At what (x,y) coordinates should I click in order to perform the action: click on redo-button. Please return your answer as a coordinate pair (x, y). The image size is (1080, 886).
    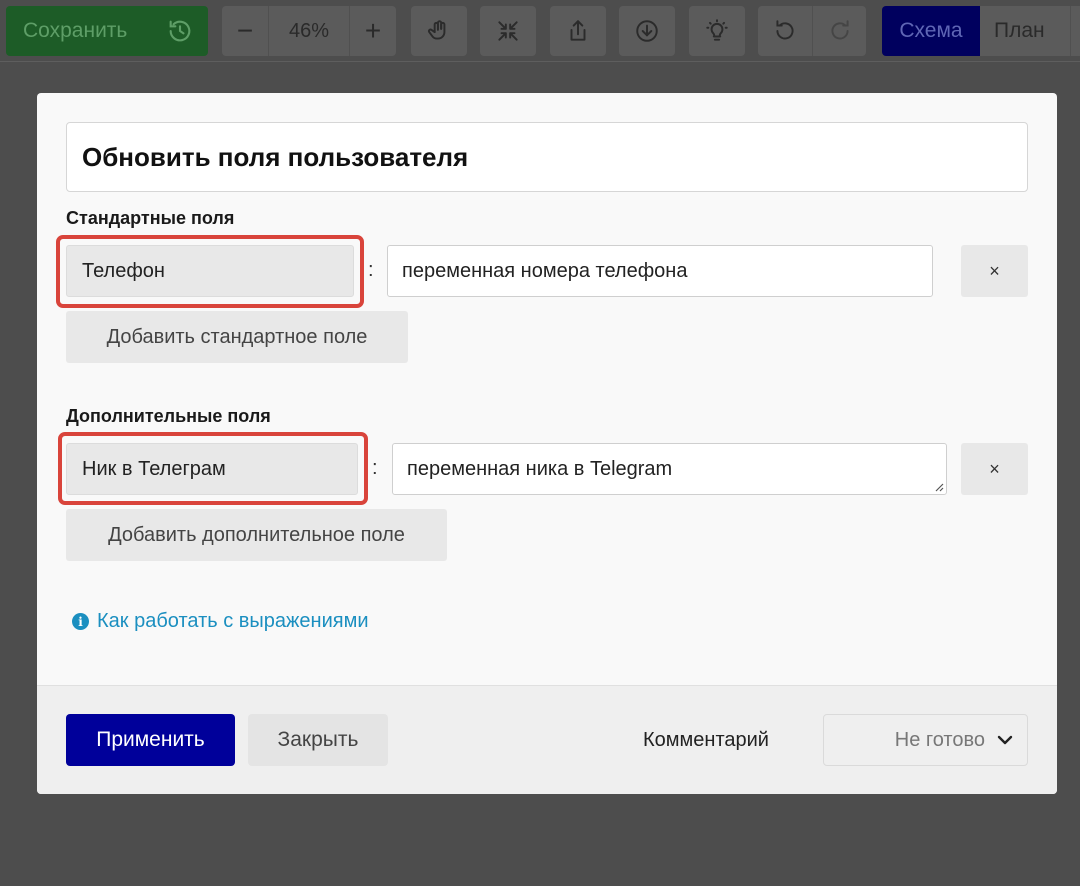
    Looking at the image, I should click on (839, 31).